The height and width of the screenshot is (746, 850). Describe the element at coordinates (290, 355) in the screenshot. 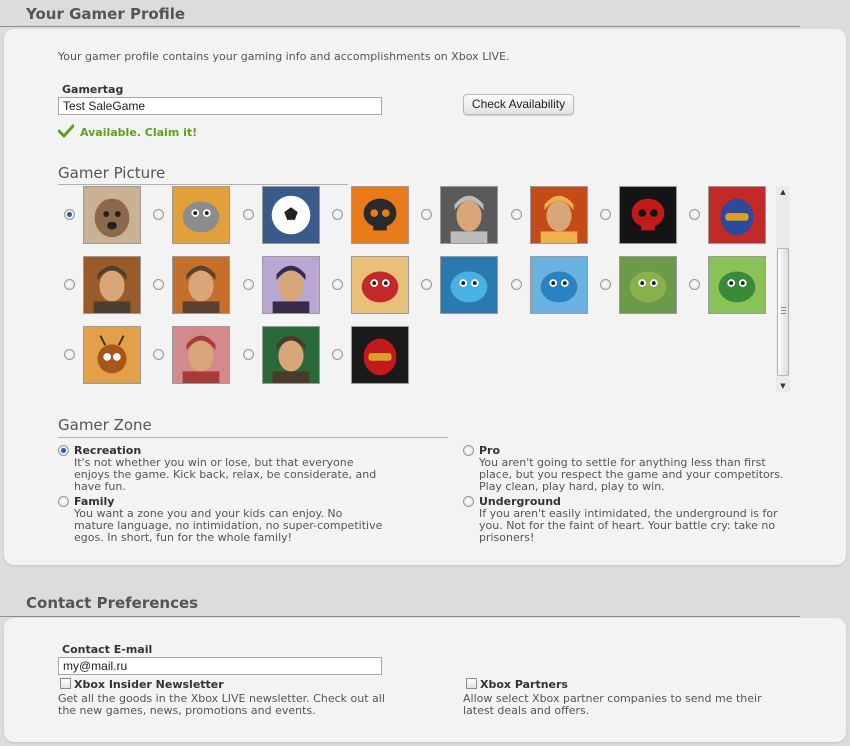

I see `jungle-woman-avatar` at that location.